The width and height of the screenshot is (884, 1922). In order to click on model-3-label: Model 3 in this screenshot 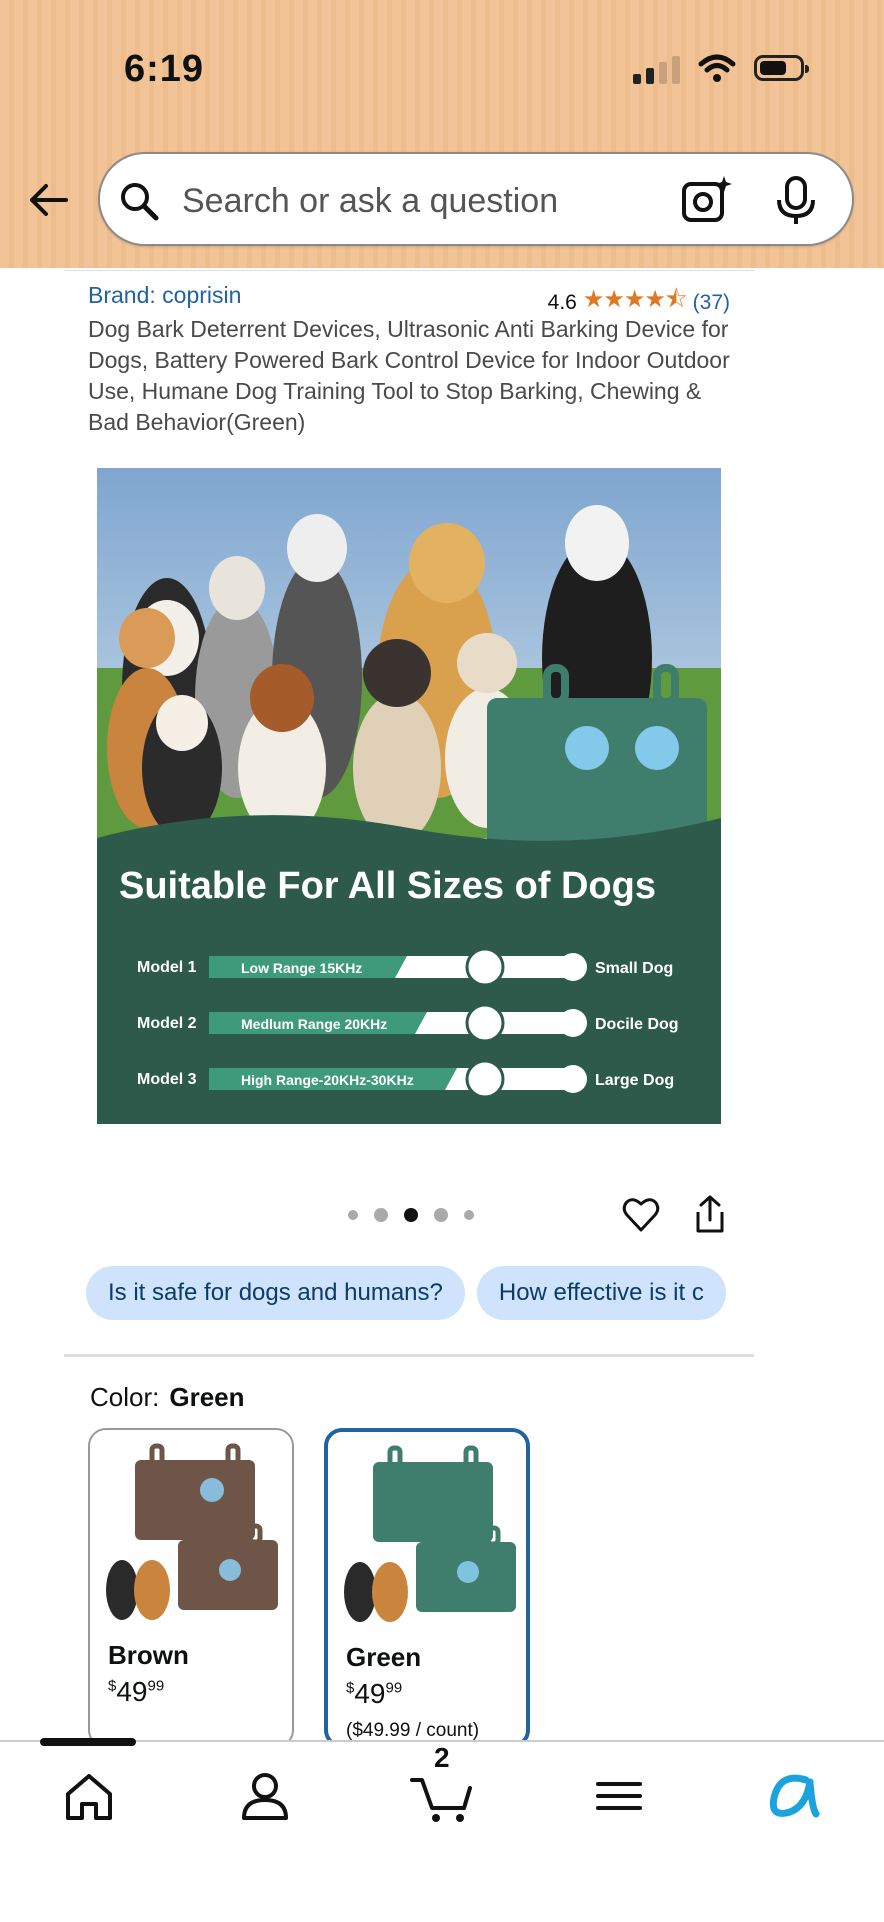, I will do `click(167, 1079)`.